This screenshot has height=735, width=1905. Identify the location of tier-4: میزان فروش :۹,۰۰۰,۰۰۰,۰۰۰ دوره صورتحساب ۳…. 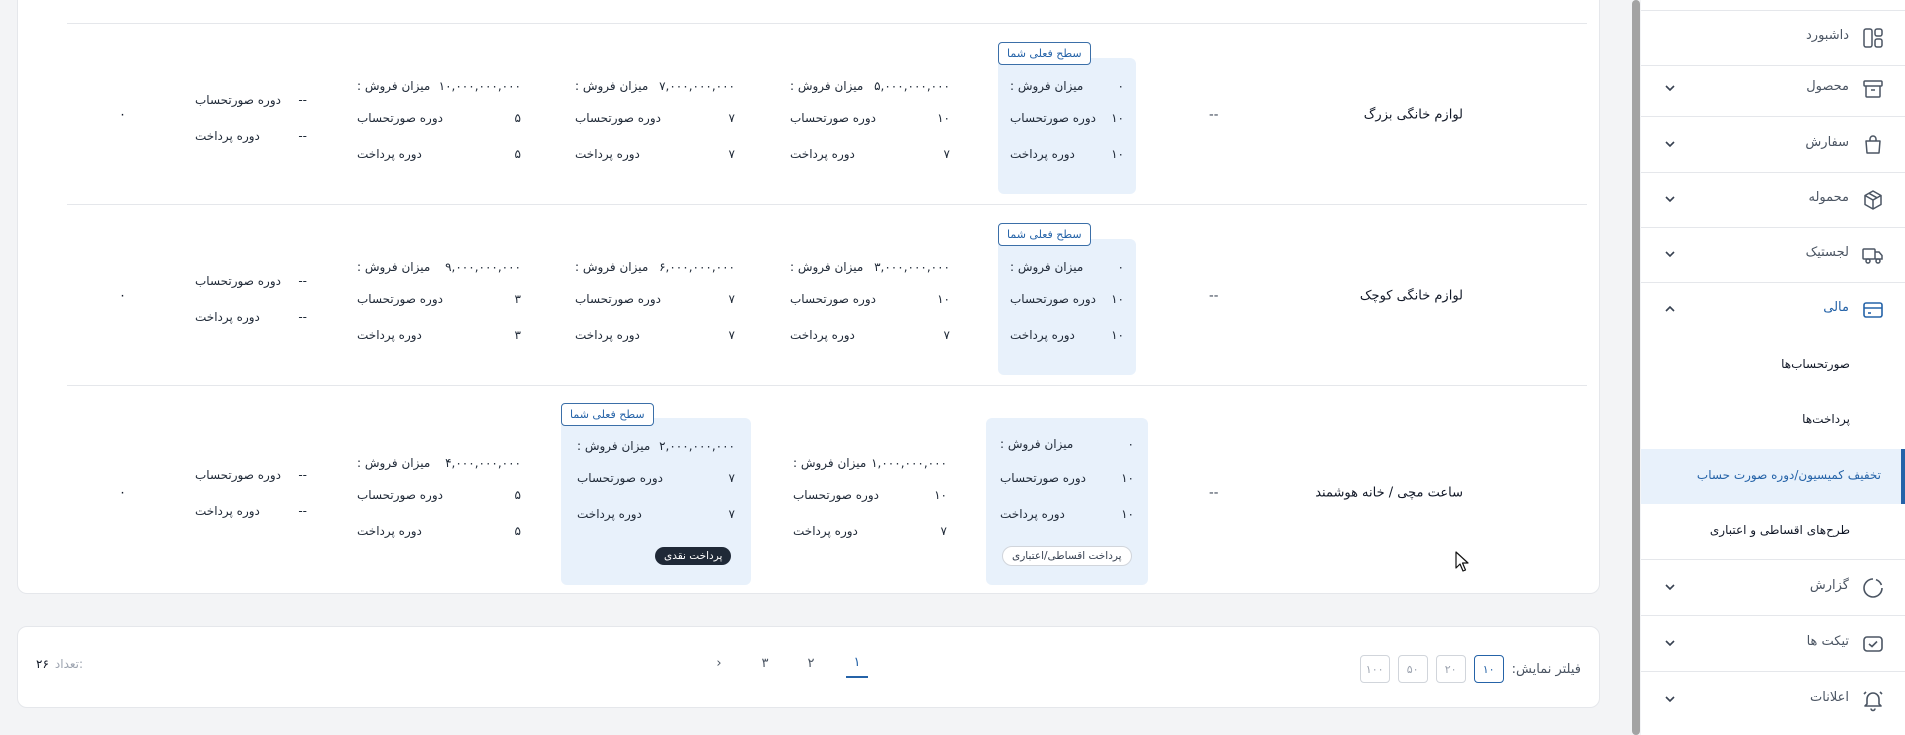
(439, 301).